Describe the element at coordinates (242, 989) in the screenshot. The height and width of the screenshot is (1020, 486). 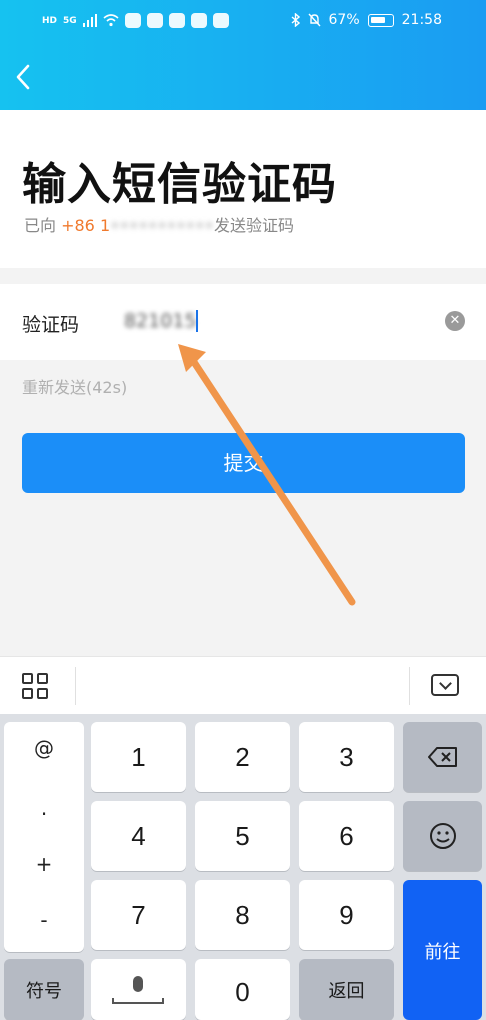
I see `key-0: 0` at that location.